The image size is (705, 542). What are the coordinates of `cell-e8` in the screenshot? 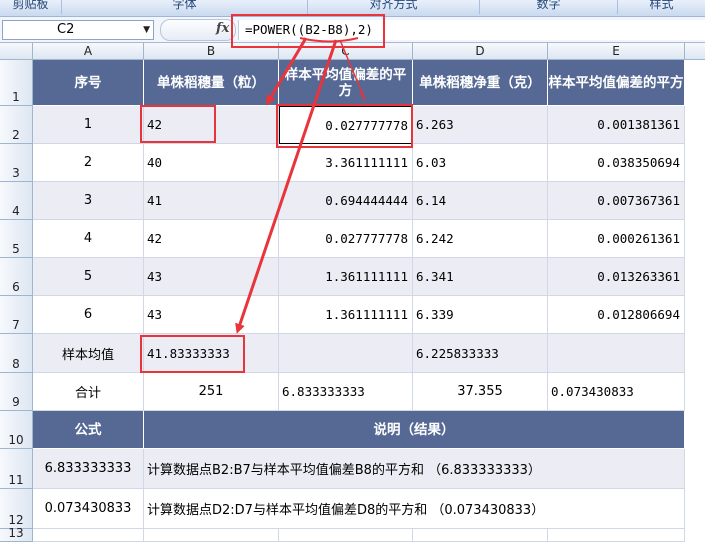 It's located at (616, 353).